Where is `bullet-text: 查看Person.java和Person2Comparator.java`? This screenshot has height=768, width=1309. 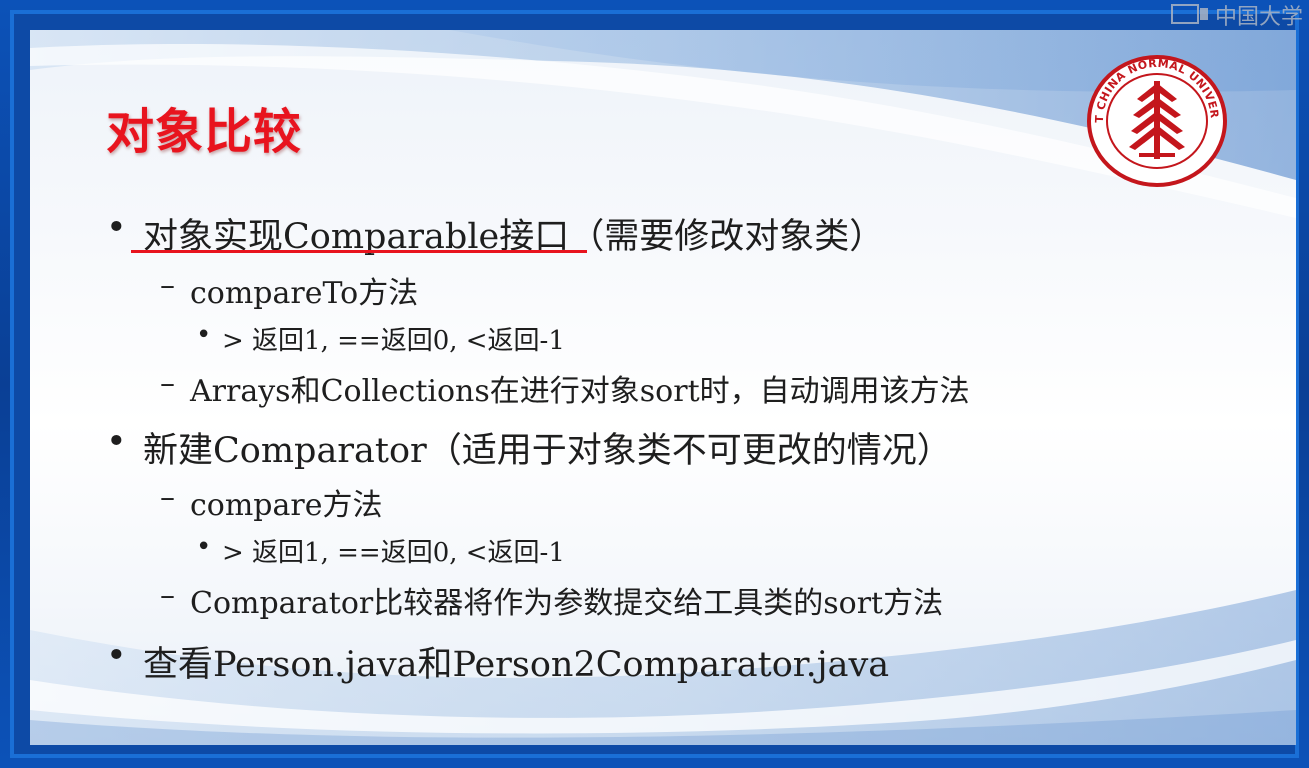 bullet-text: 查看Person.java和Person2Comparator.java is located at coordinates (516, 665).